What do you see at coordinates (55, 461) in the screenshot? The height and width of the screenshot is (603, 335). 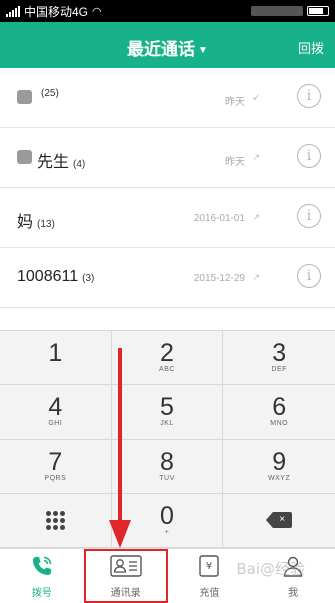 I see `key-digit: 7` at bounding box center [55, 461].